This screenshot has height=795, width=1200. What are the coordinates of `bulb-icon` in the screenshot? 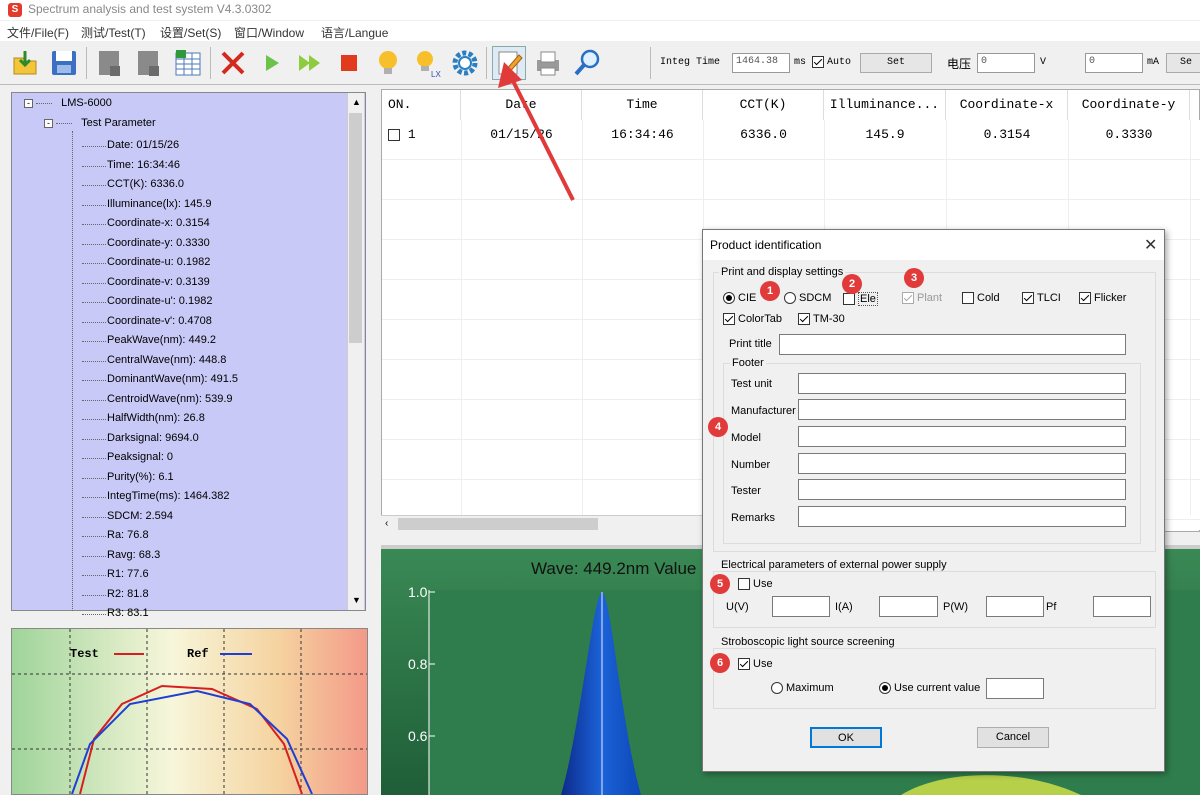 It's located at (388, 63).